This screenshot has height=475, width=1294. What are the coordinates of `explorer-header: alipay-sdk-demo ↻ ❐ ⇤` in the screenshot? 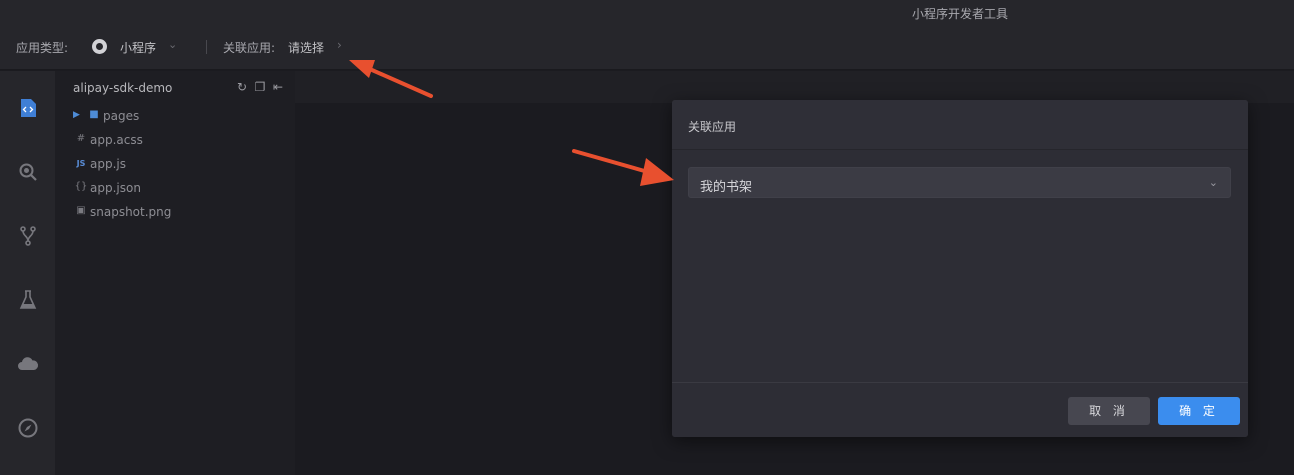 It's located at (175, 87).